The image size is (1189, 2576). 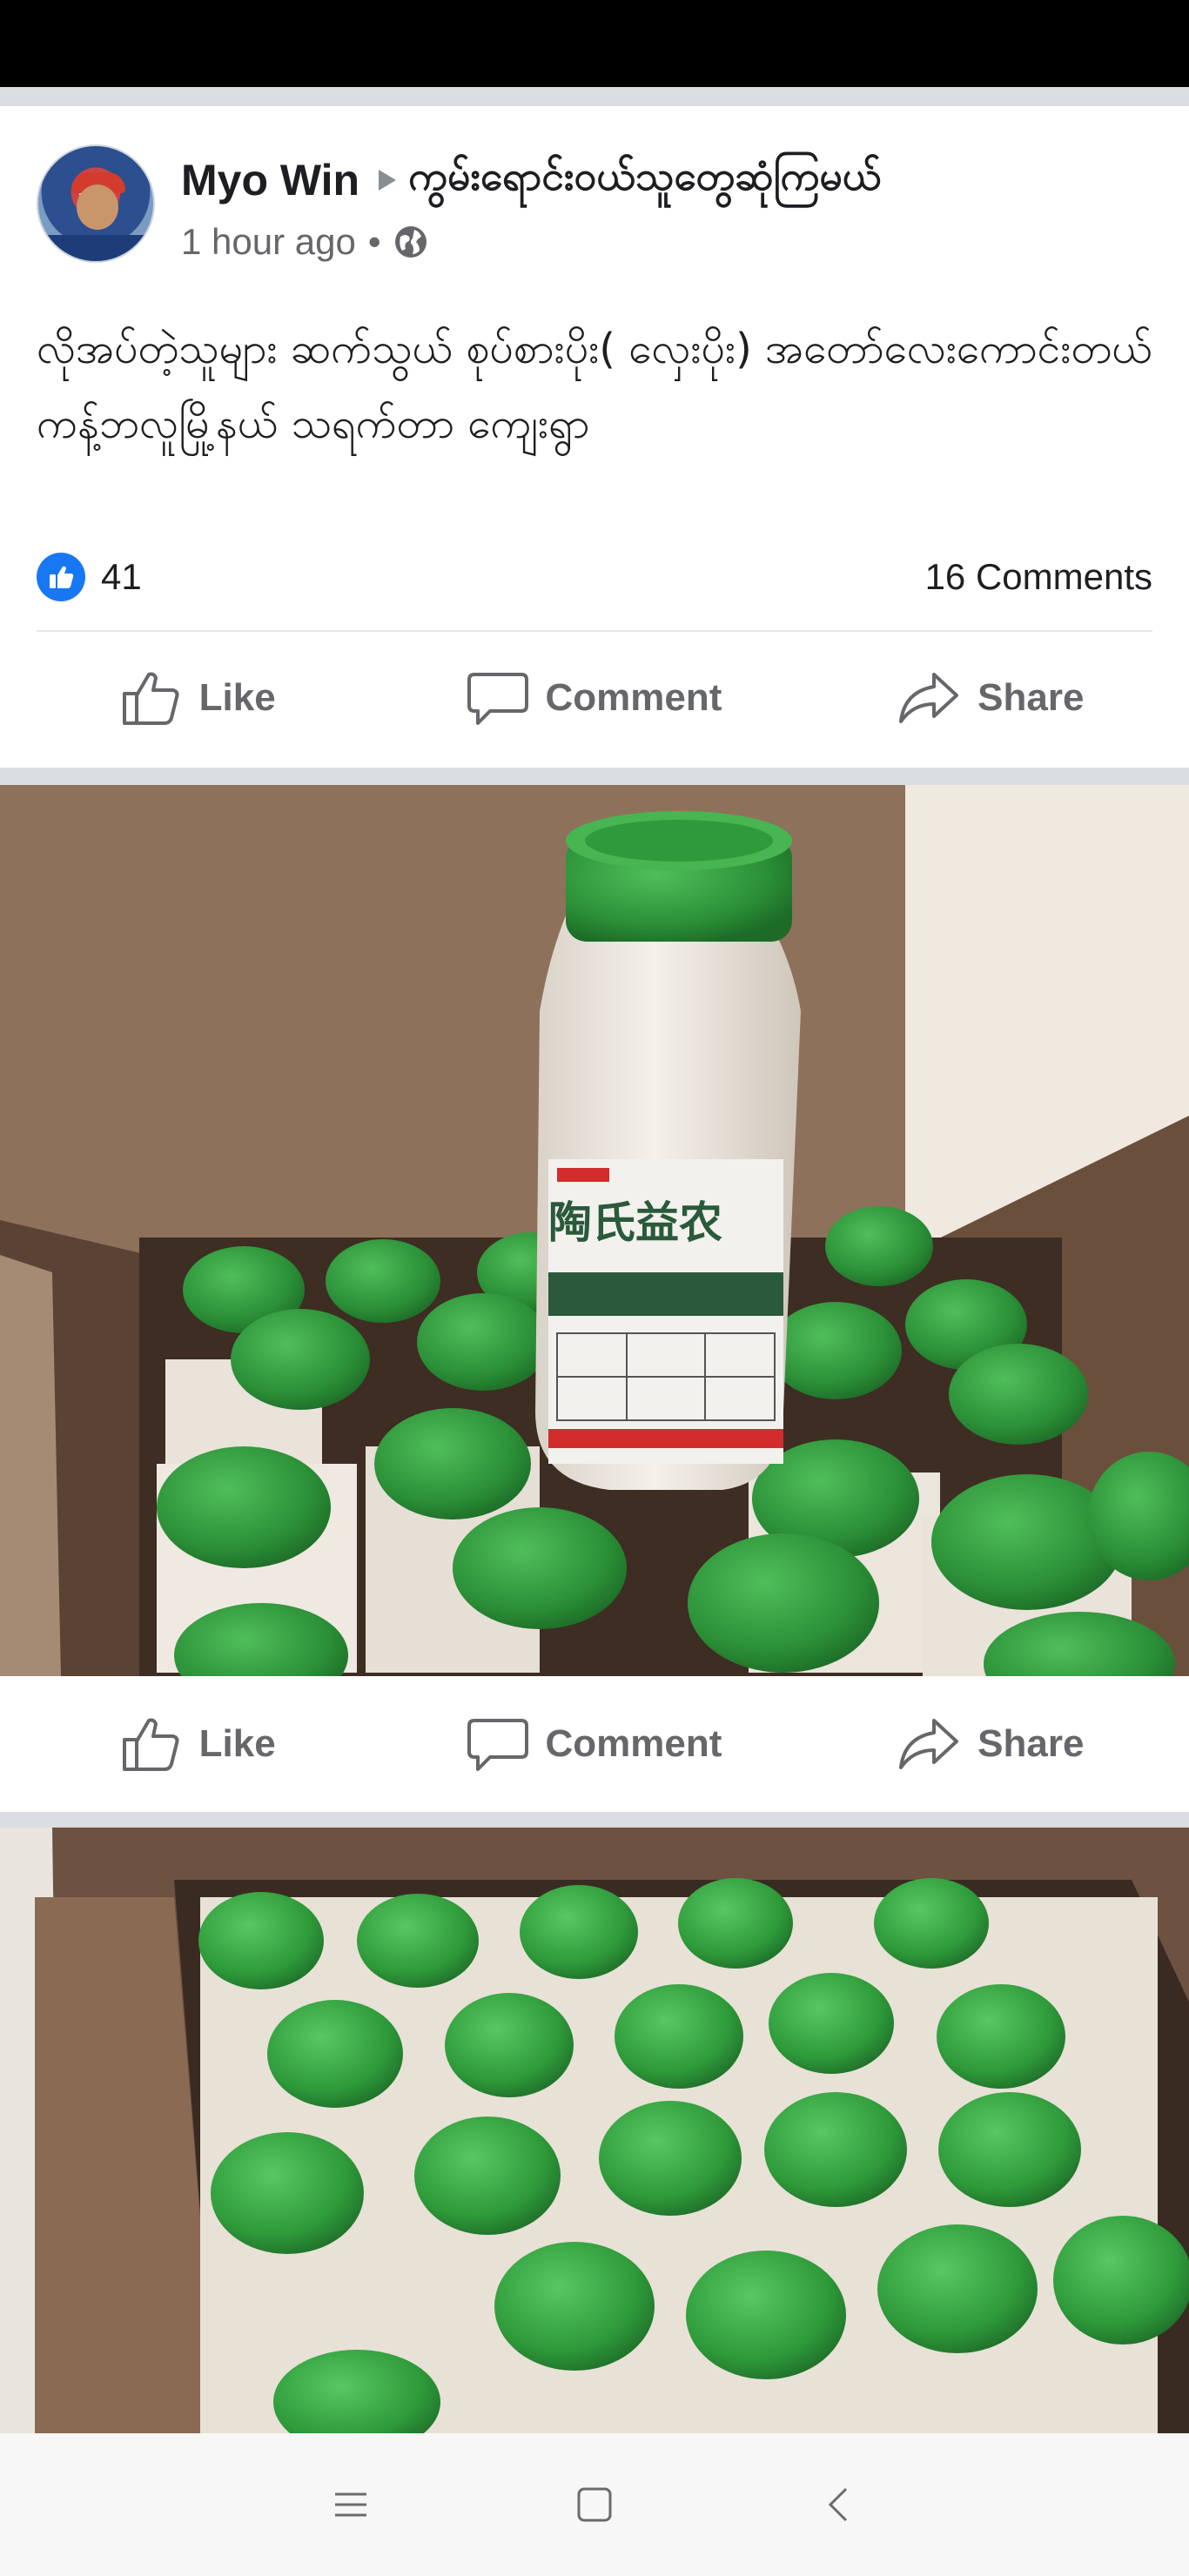 I want to click on share-button-label: Share, so click(x=1031, y=697).